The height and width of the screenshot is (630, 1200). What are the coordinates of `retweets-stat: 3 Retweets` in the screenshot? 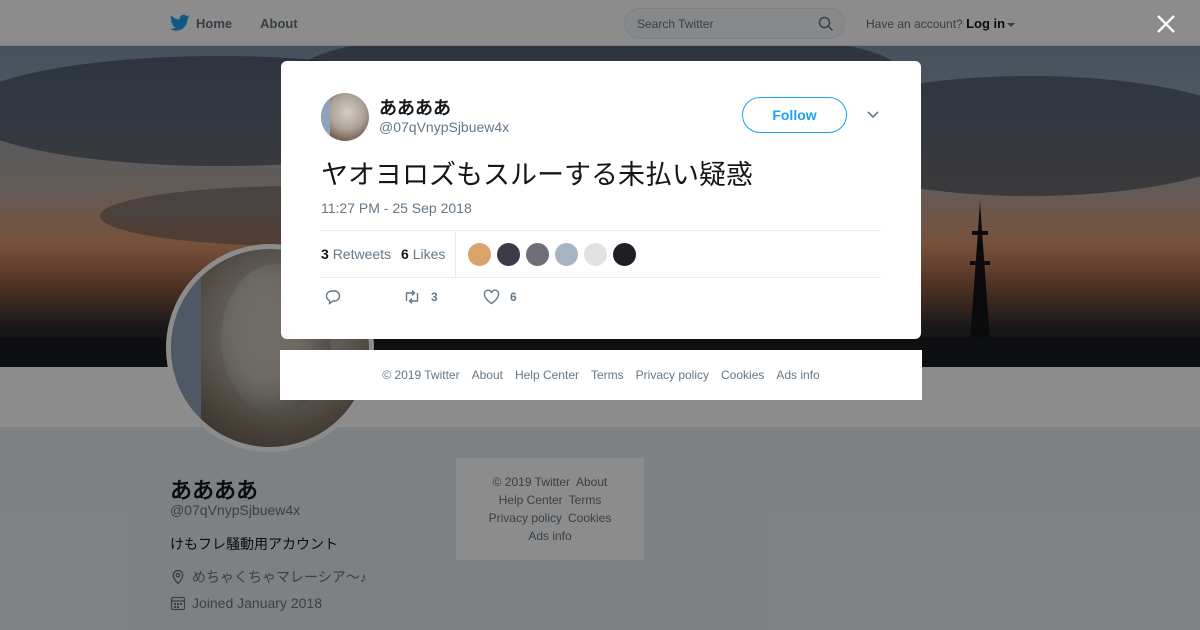 It's located at (356, 254).